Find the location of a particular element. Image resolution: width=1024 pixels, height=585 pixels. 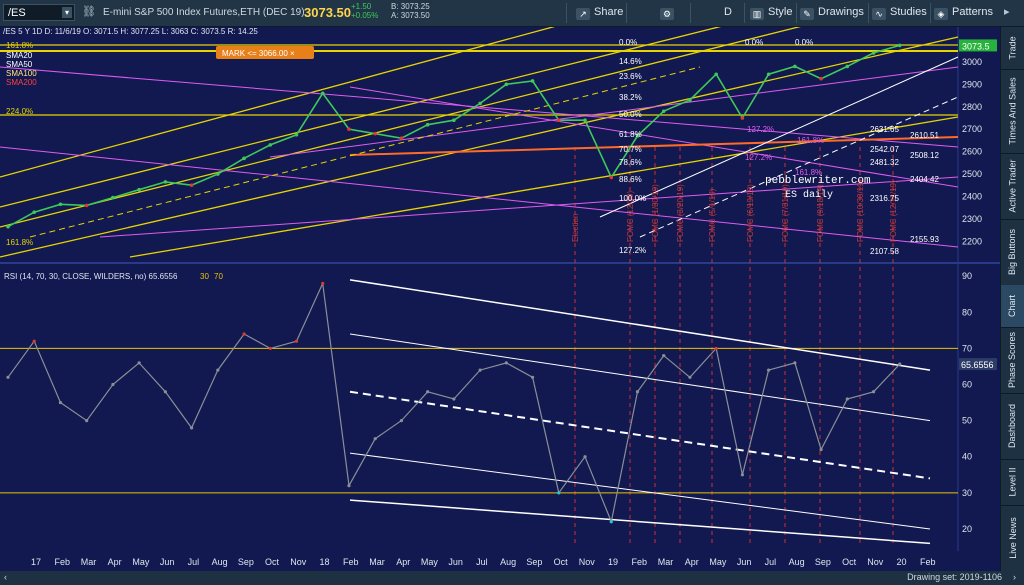

fib-level-label: 78.6% is located at coordinates (630, 162).